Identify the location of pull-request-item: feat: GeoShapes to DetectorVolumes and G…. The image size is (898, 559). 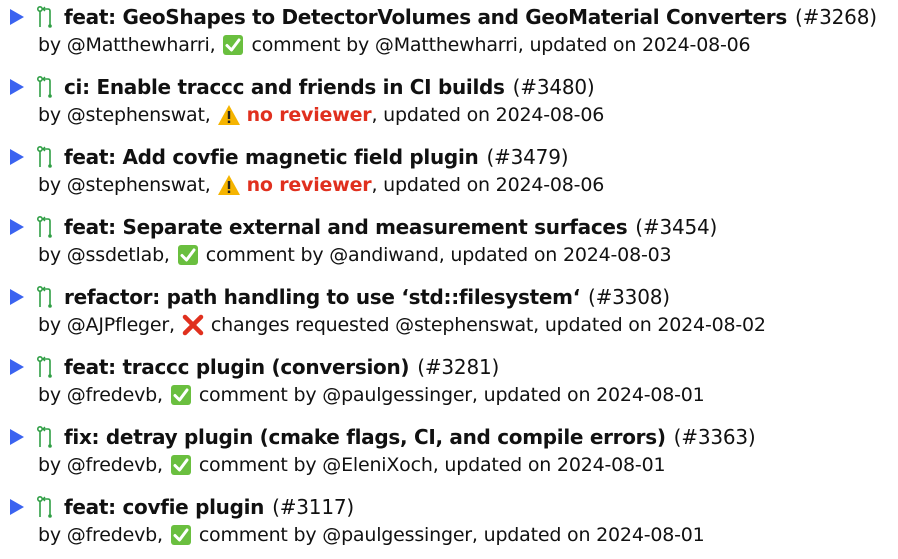
(449, 31).